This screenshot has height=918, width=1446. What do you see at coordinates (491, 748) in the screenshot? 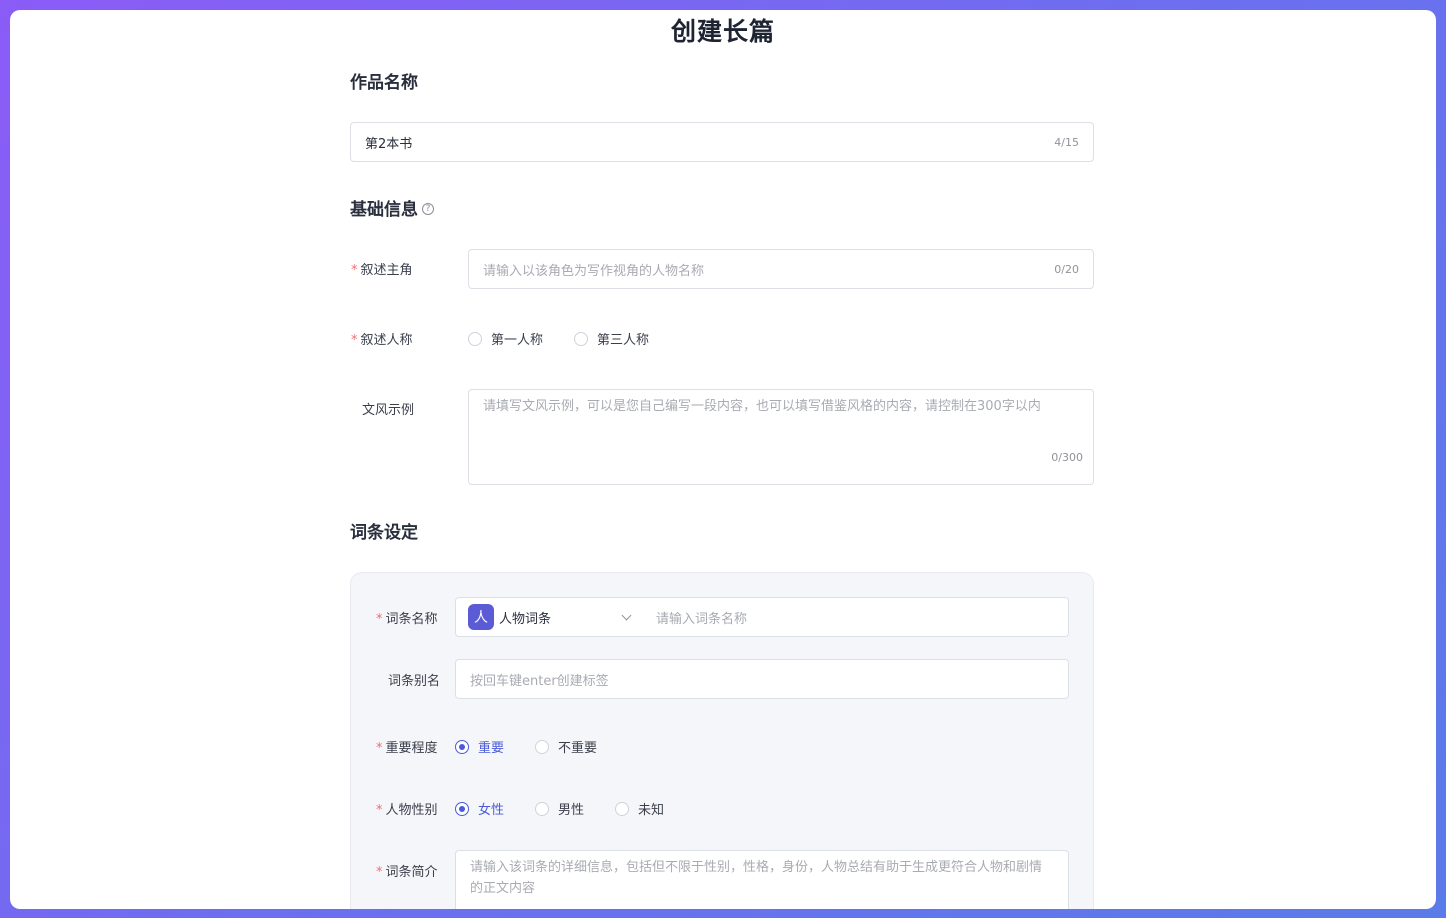
I see `radio-important-label: 重要` at bounding box center [491, 748].